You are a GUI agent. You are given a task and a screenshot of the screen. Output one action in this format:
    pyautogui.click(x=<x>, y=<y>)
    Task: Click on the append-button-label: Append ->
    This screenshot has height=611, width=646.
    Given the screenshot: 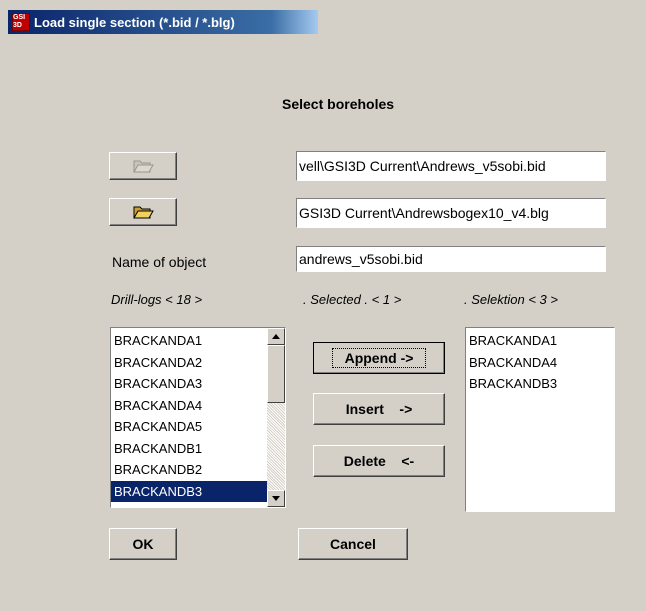 What is the action you would take?
    pyautogui.click(x=379, y=358)
    